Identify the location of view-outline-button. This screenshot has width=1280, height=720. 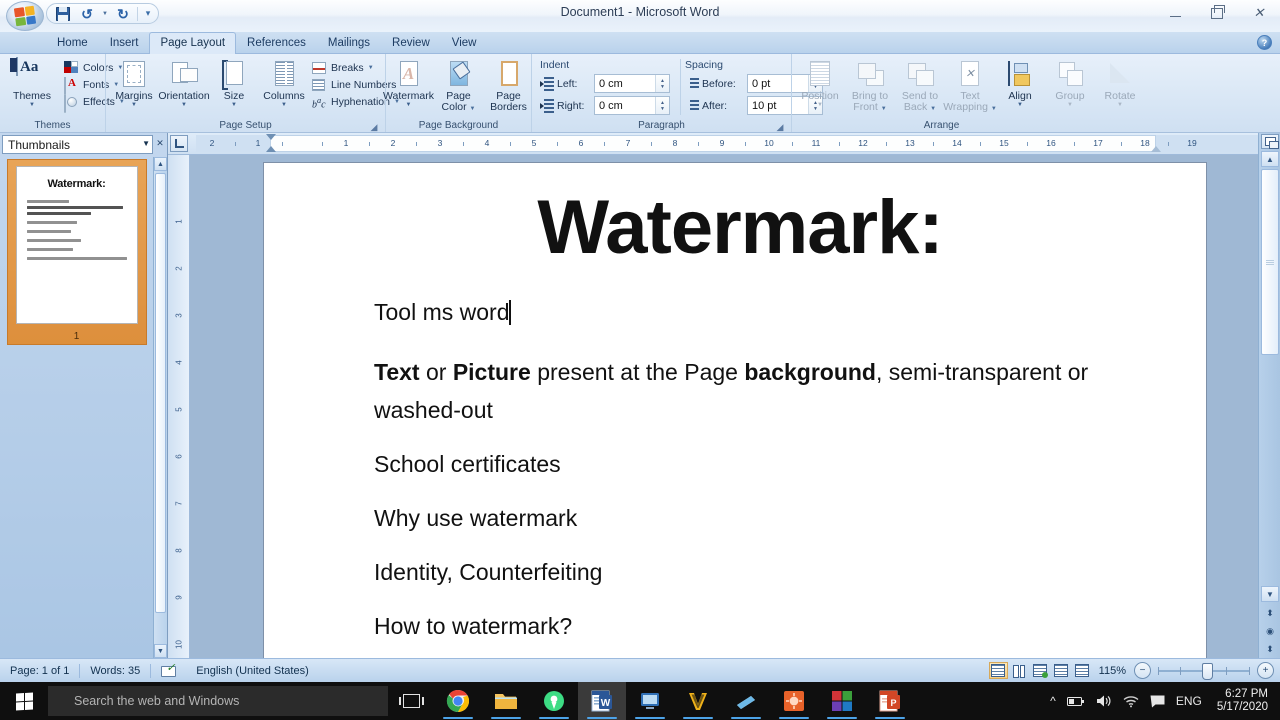
(1061, 670).